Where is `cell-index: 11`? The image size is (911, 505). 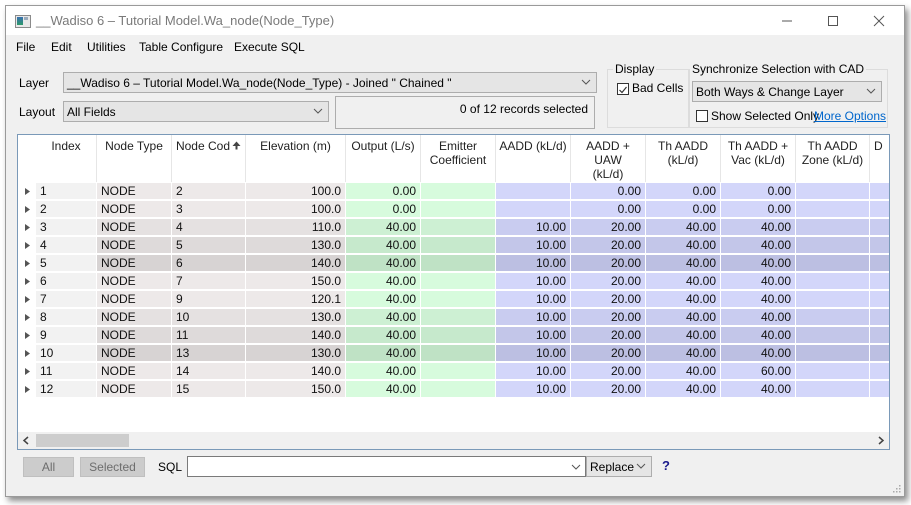
cell-index: 11 is located at coordinates (66, 371).